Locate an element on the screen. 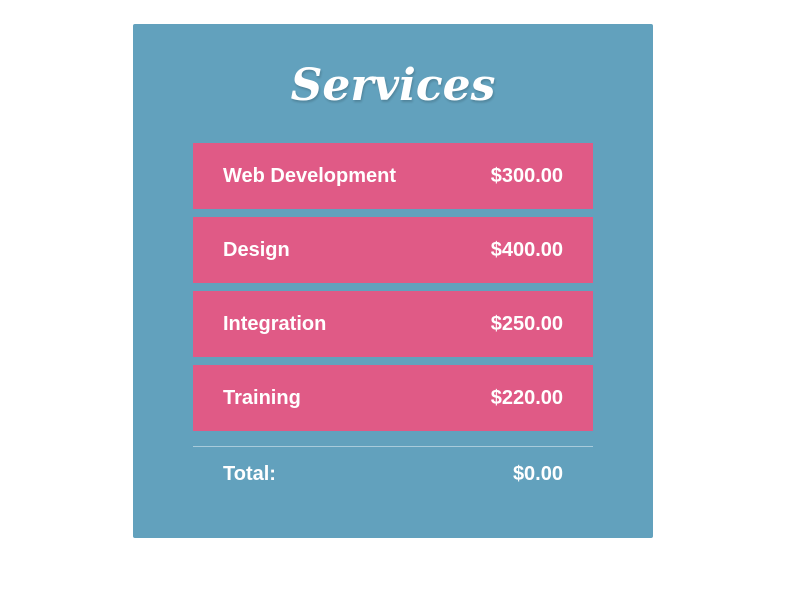  service-name: Design is located at coordinates (256, 249).